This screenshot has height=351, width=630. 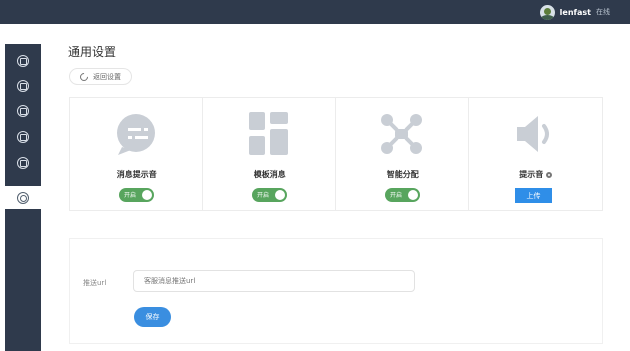 I want to click on message-sound-toggle-text: 开启, so click(x=130, y=195).